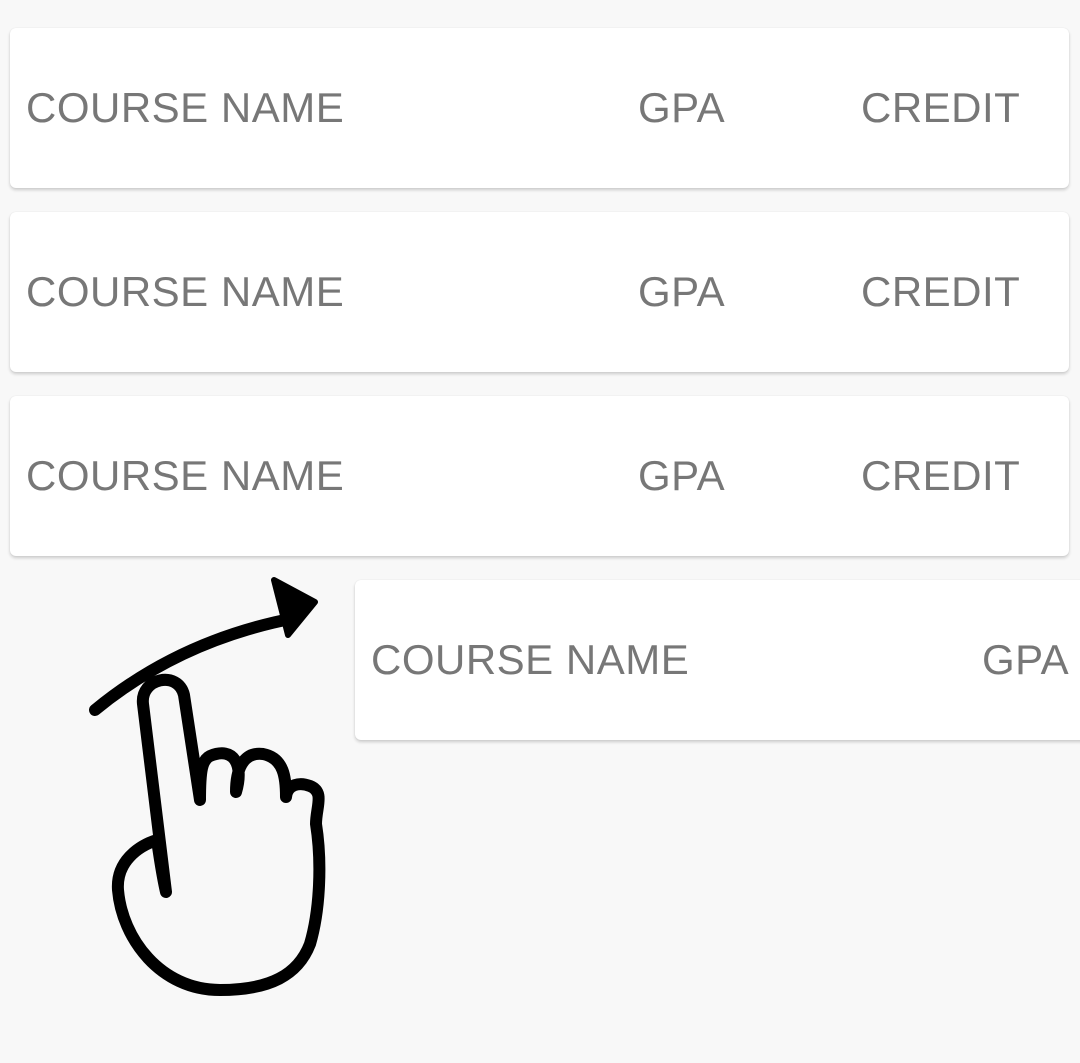 The height and width of the screenshot is (1063, 1080). I want to click on swiped-list-item: COURSE NAME GPA, so click(717, 660).